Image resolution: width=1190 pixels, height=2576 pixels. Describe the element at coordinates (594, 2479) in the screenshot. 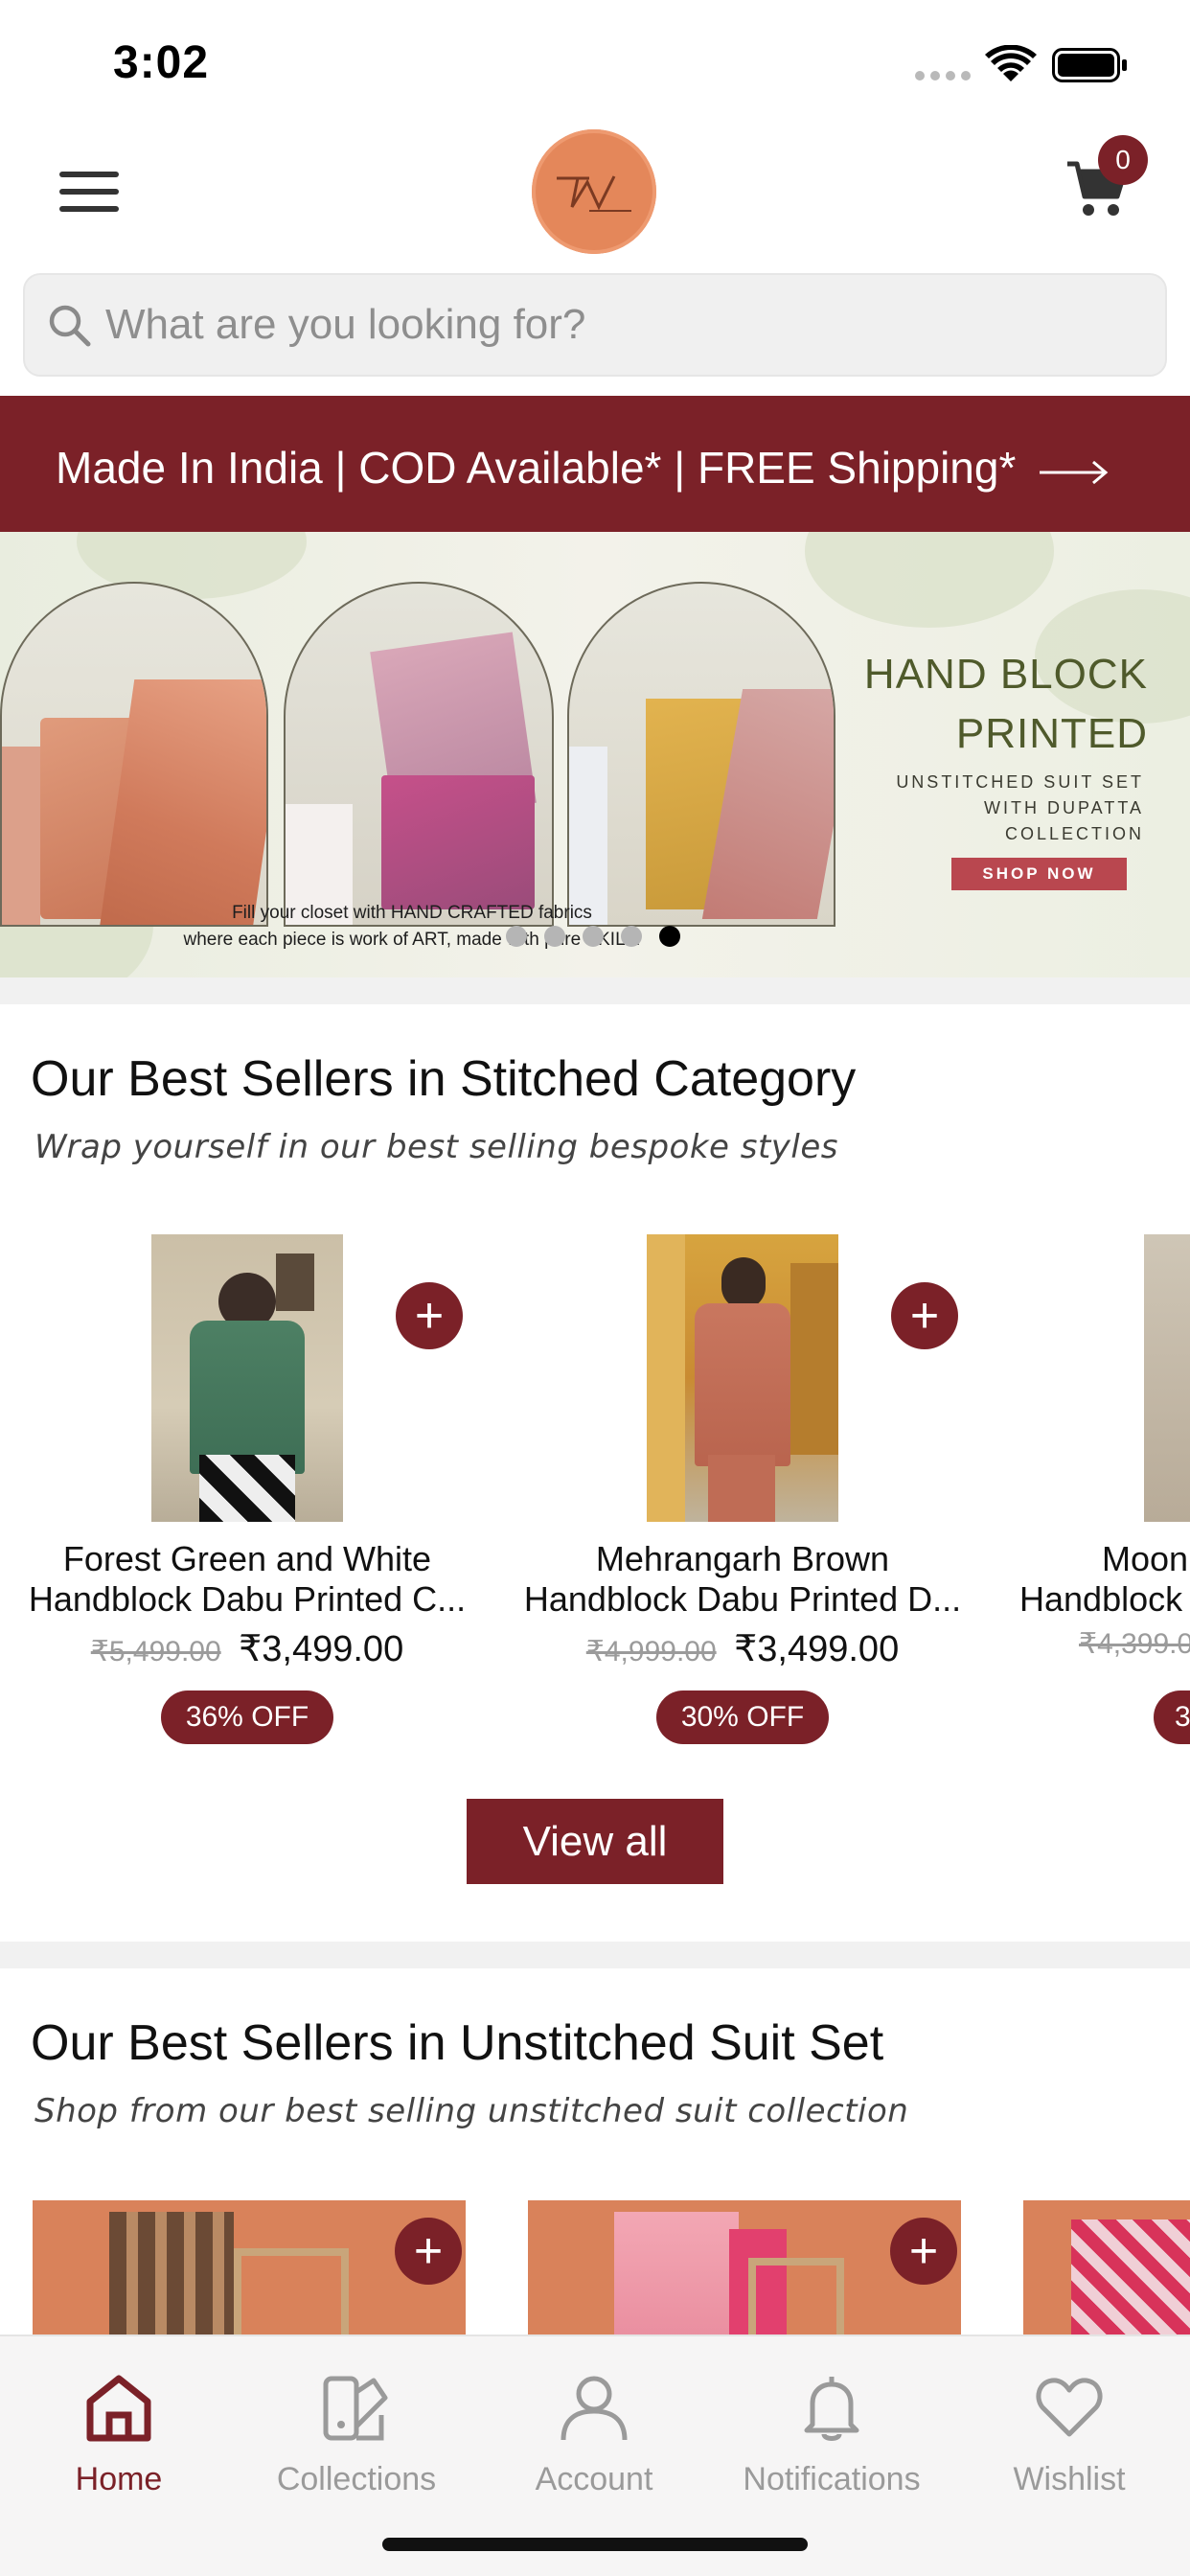

I see `nav-label: Account` at that location.